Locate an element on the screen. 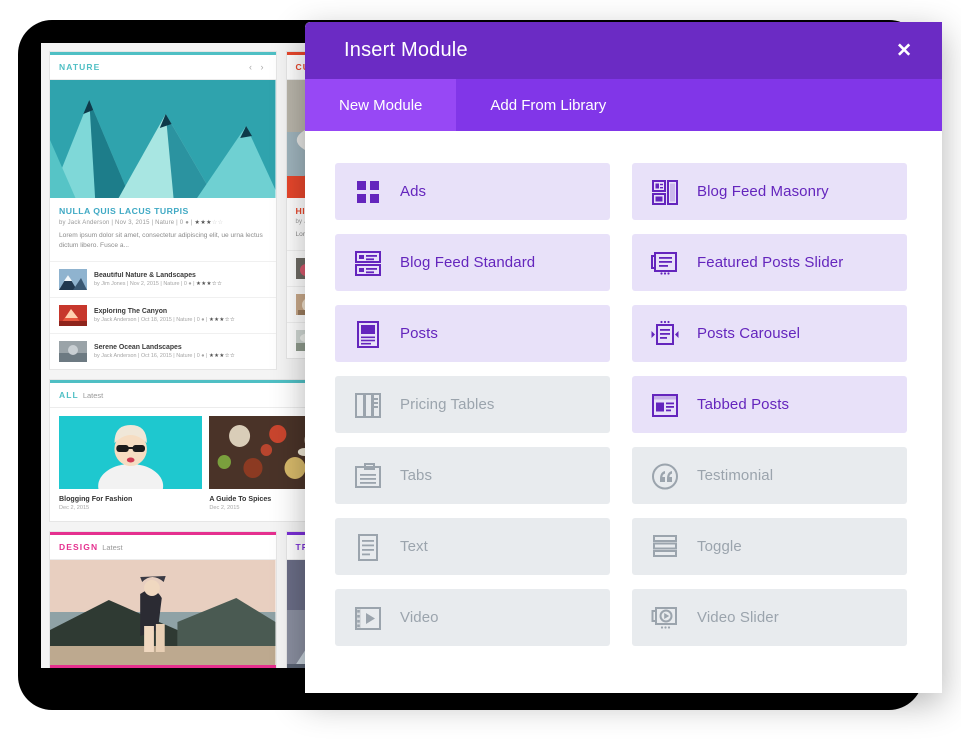 This screenshot has height=740, width=961. tabs-icon is located at coordinates (368, 476).